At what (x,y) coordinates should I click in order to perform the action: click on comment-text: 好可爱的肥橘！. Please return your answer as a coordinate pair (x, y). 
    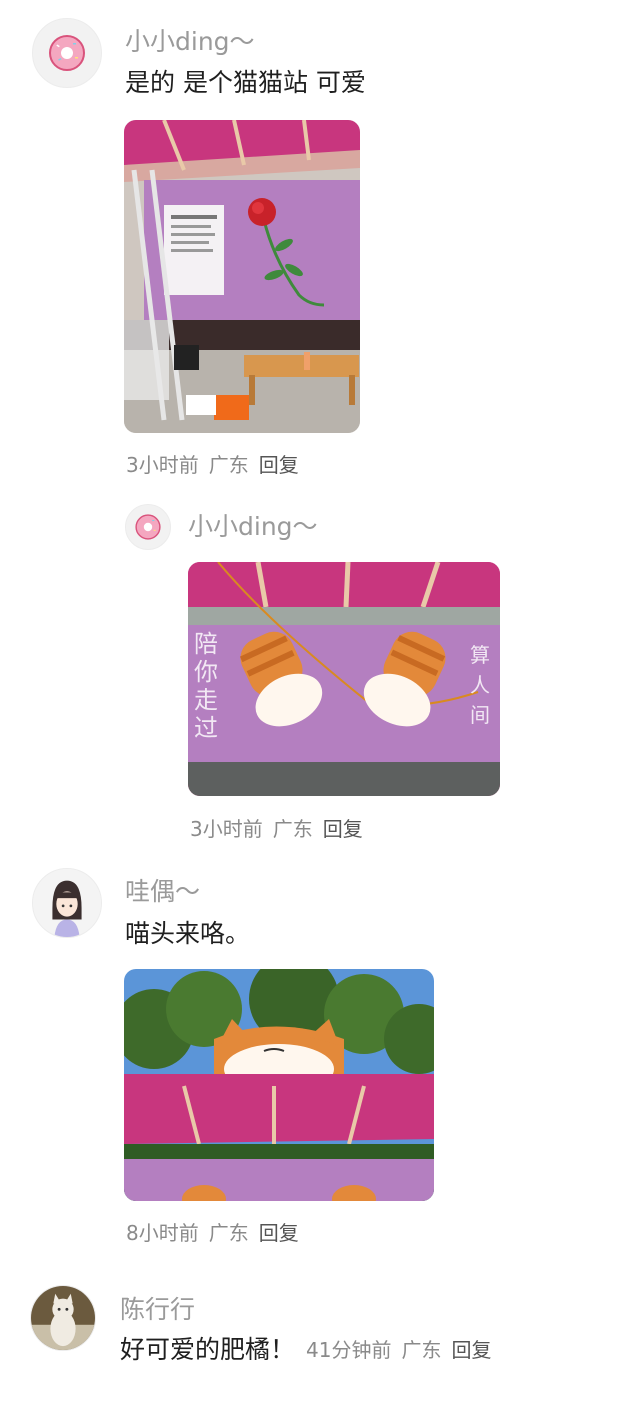
    Looking at the image, I should click on (207, 1348).